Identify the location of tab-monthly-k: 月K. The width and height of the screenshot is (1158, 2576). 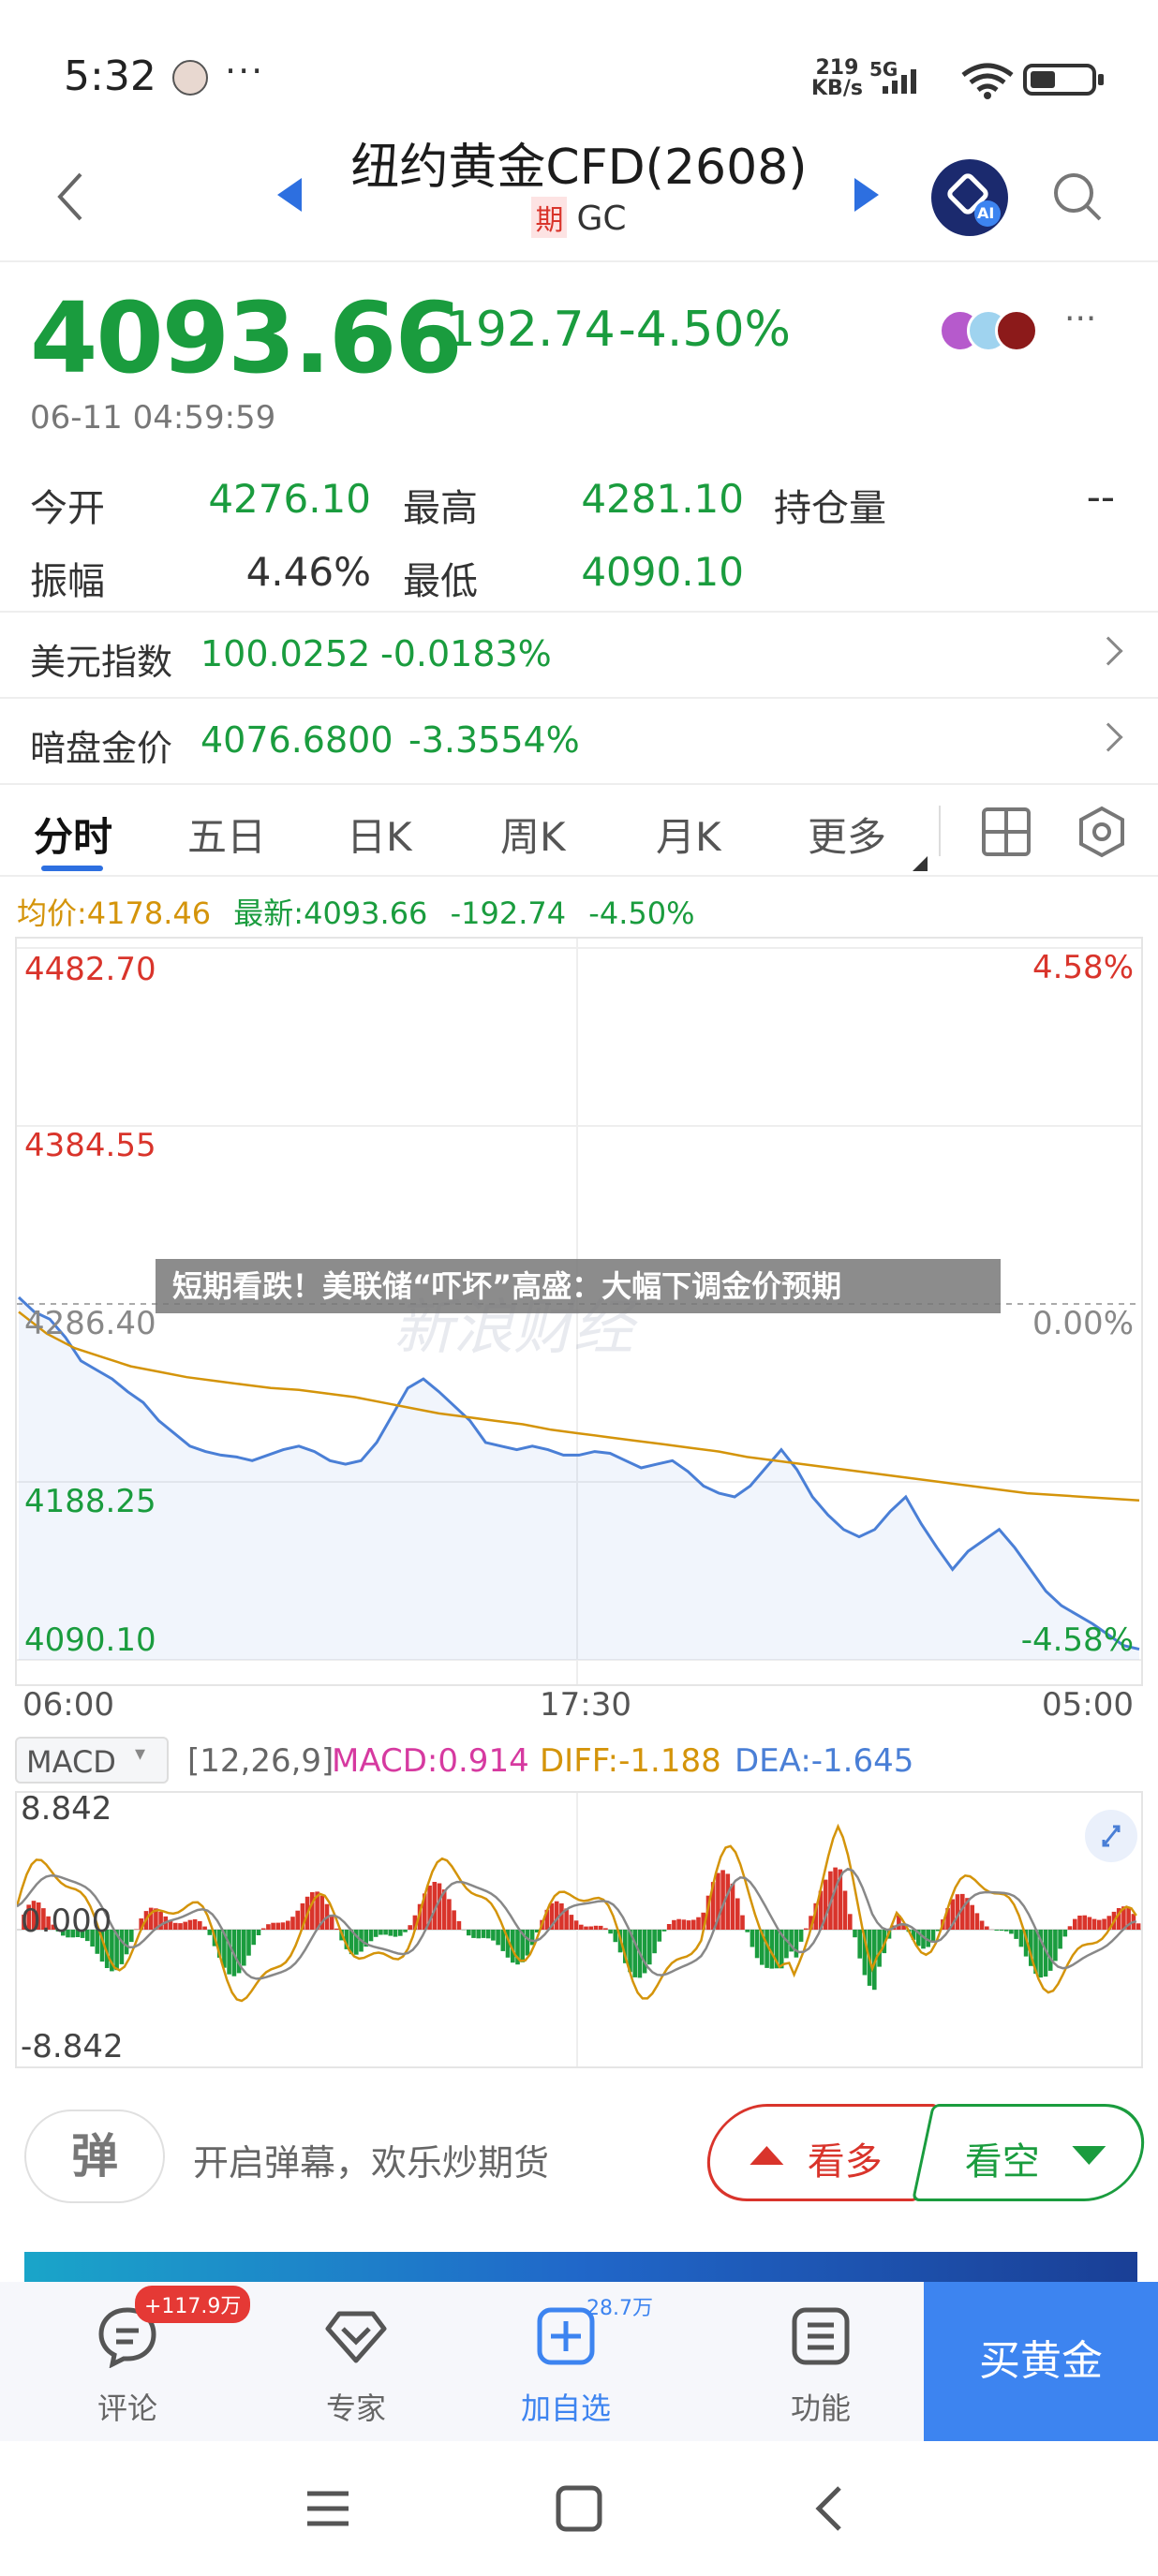
(688, 835).